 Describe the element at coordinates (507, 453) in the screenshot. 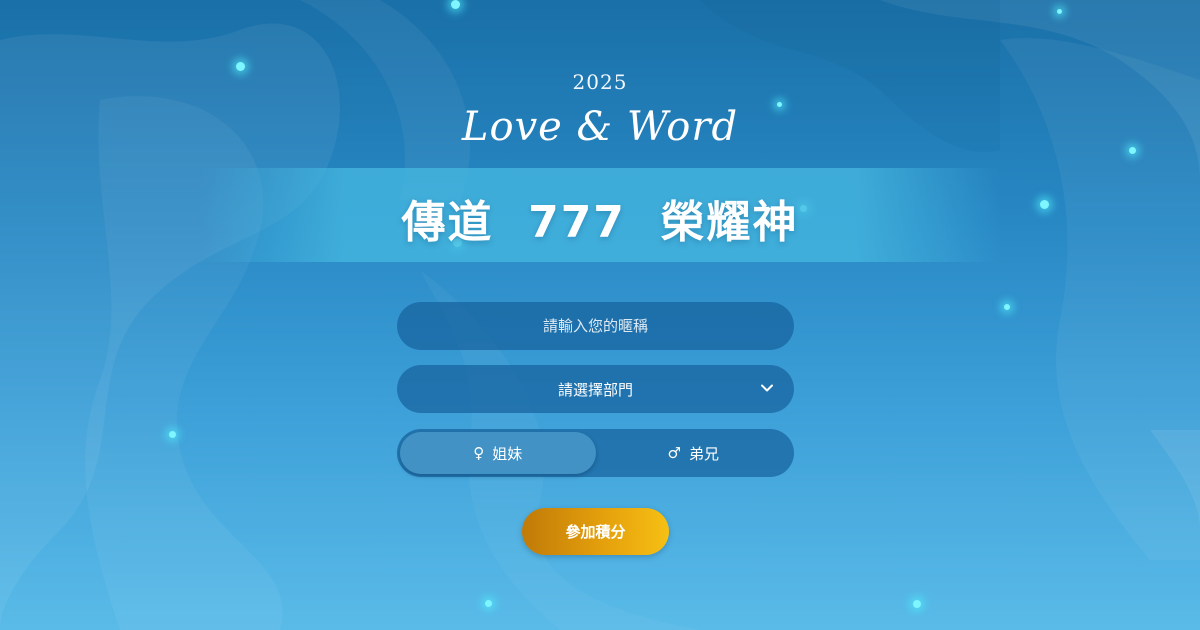

I see `gender-option-label: 姐妹` at that location.